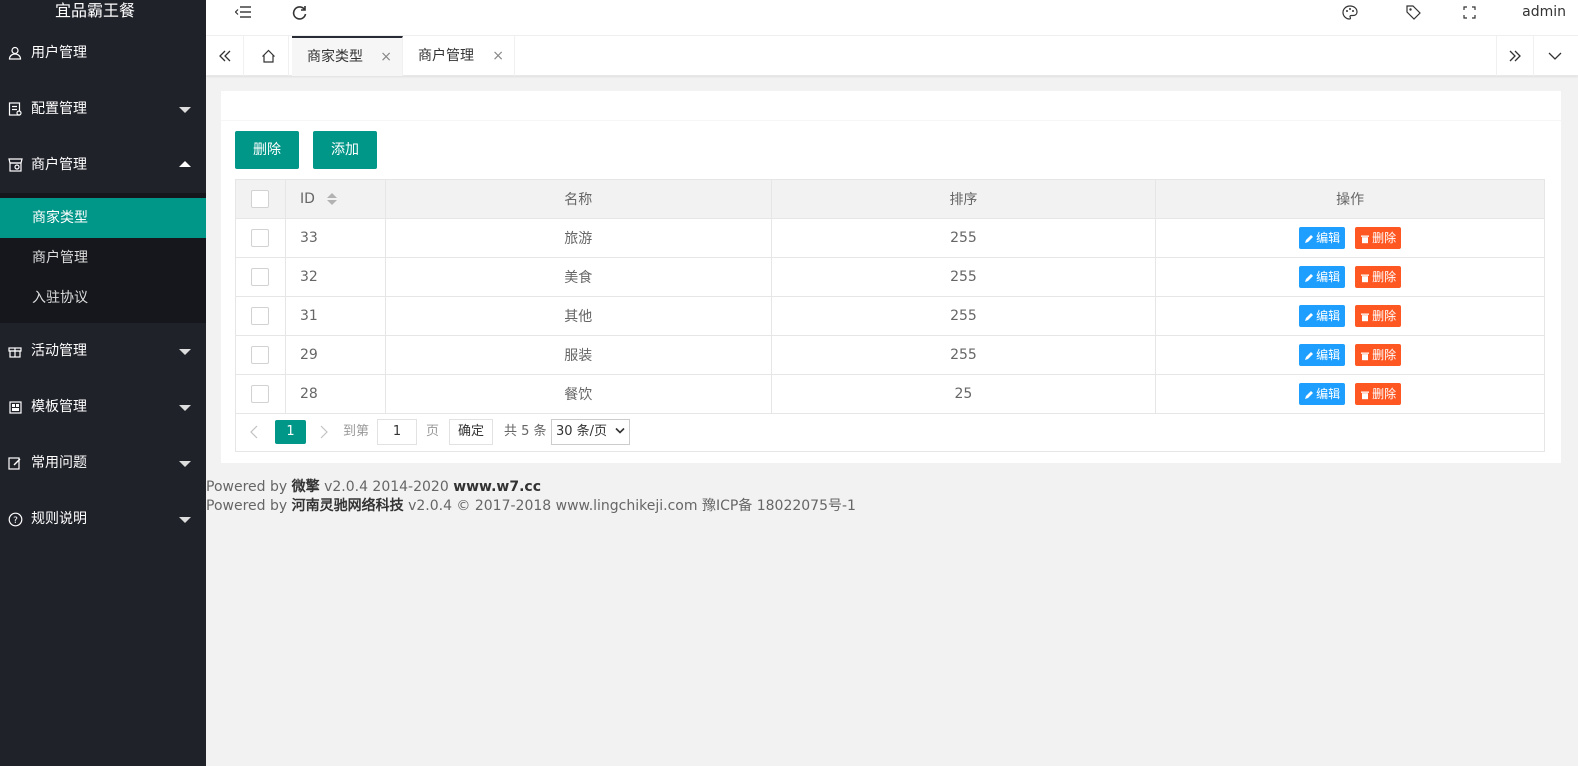 The width and height of the screenshot is (1578, 766). Describe the element at coordinates (299, 15) in the screenshot. I see `refresh-icon` at that location.